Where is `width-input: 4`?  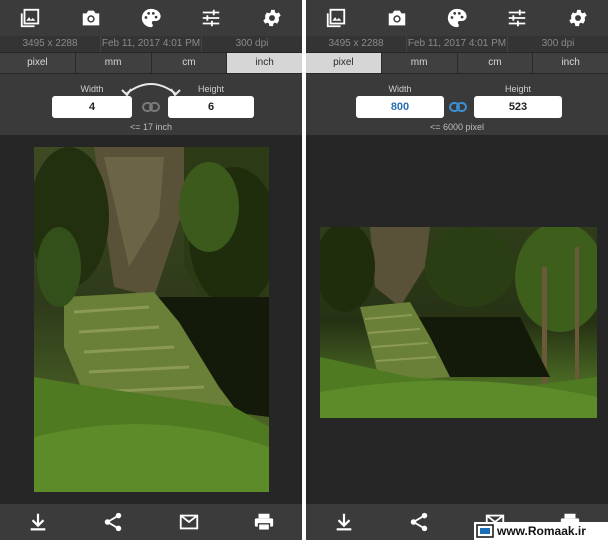
width-input: 4 is located at coordinates (92, 107).